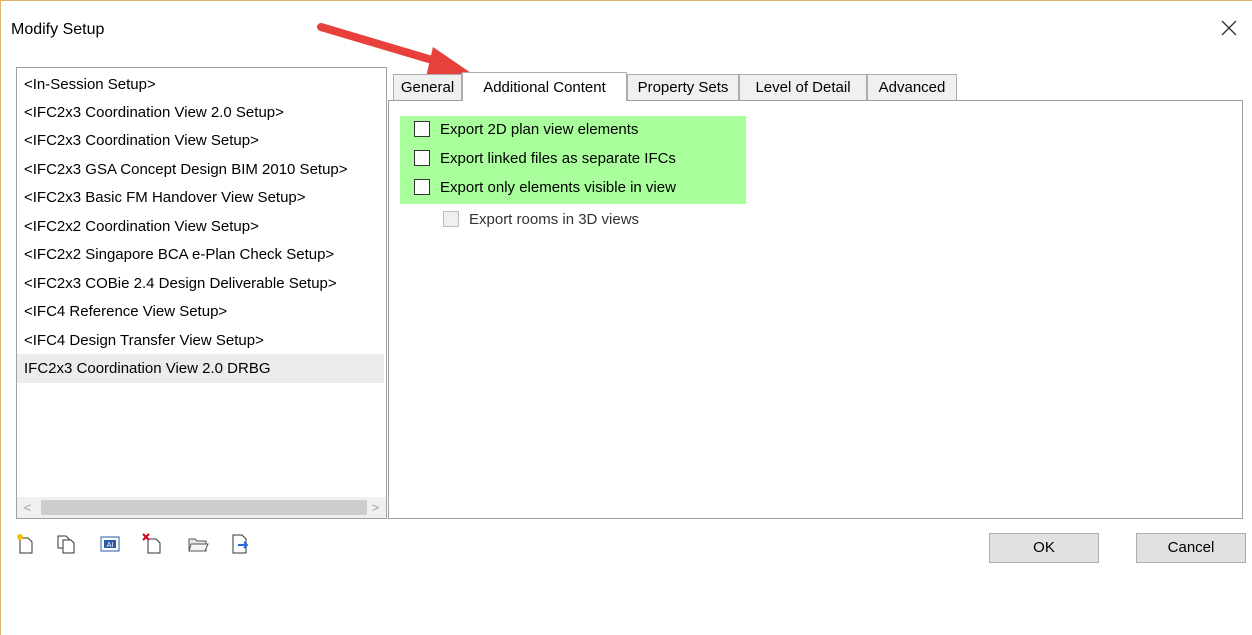 This screenshot has height=635, width=1252. I want to click on export-visible-elements-option: Export only elements visible in view, so click(545, 187).